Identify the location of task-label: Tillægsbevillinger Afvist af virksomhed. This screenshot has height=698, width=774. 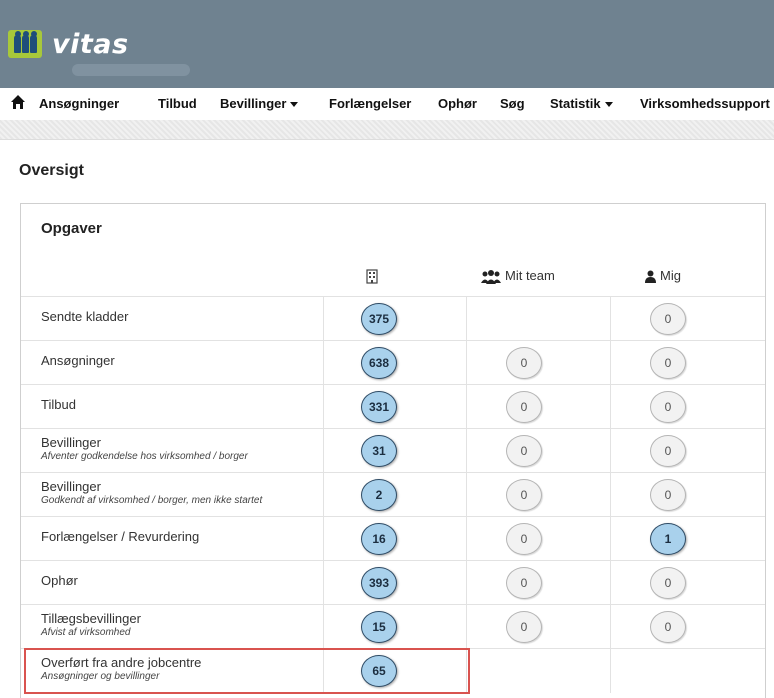
(91, 624).